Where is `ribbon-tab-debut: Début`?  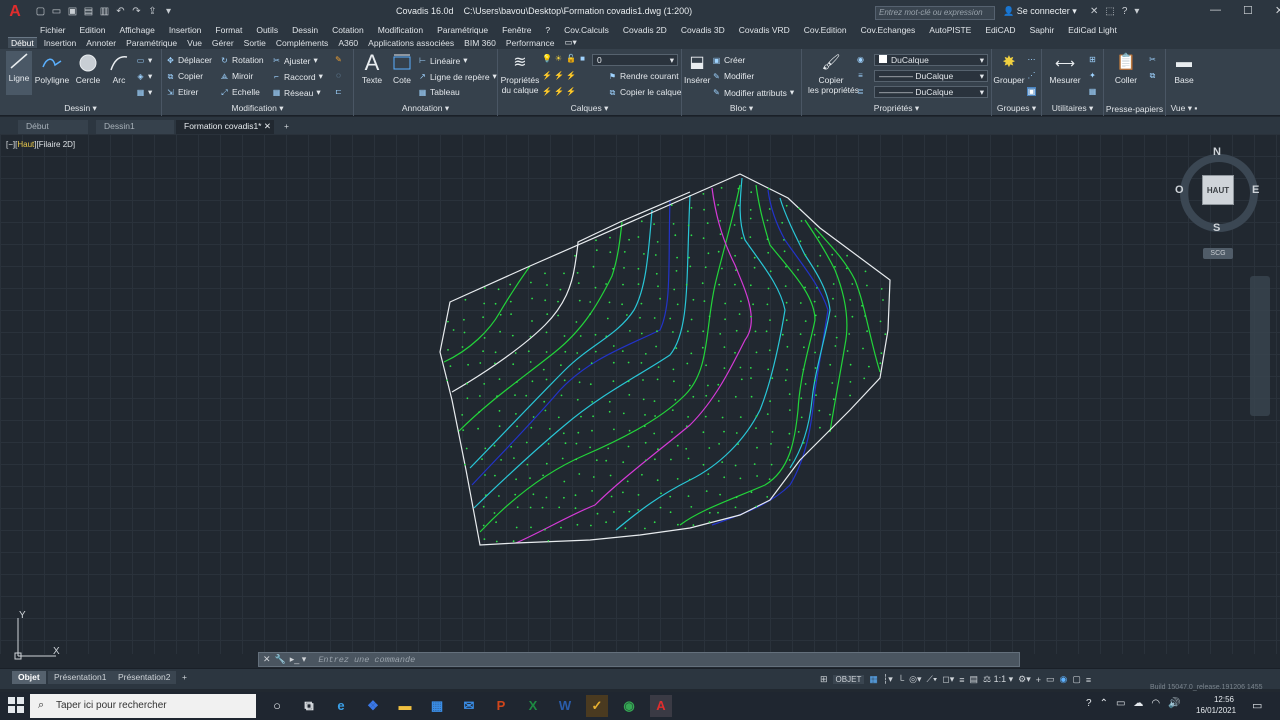
ribbon-tab-debut: Début is located at coordinates (22, 42).